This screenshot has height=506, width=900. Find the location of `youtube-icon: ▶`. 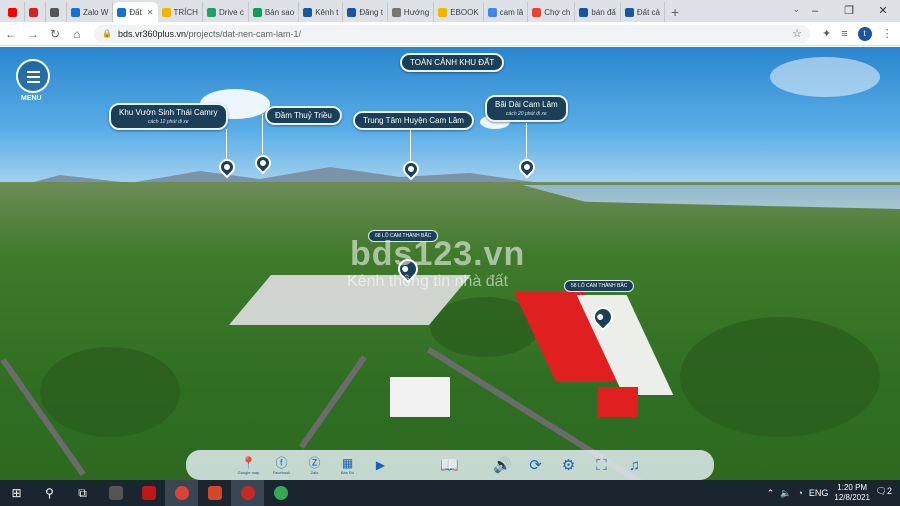

youtube-icon: ▶ is located at coordinates (380, 465).